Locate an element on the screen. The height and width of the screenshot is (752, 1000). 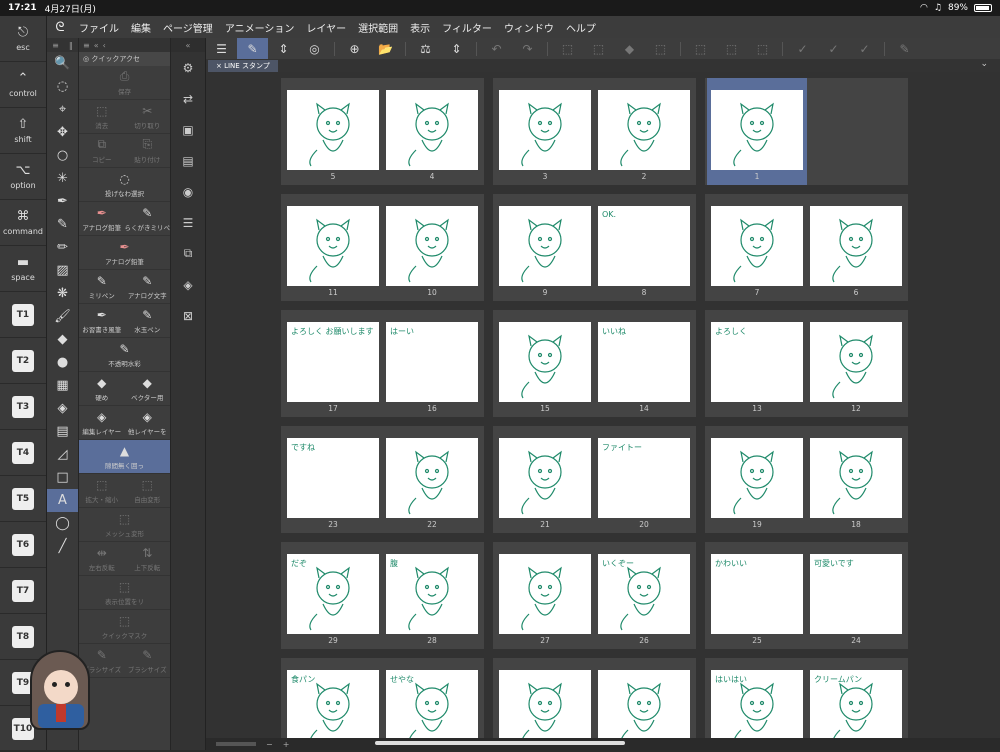
zoom-in-button: + is located at coordinates (286, 744).